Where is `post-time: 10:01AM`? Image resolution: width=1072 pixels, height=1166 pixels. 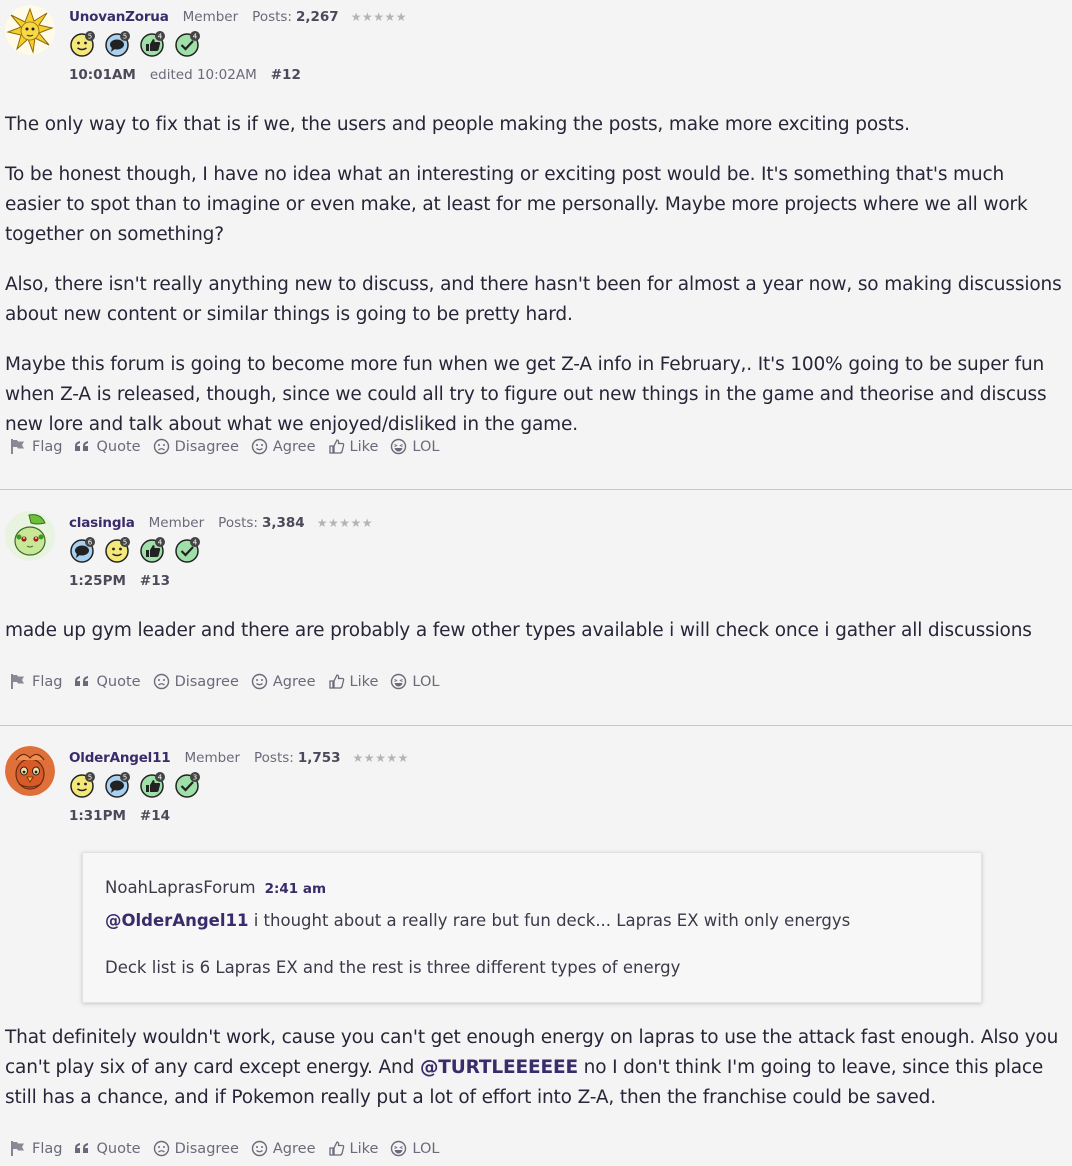 post-time: 10:01AM is located at coordinates (102, 75).